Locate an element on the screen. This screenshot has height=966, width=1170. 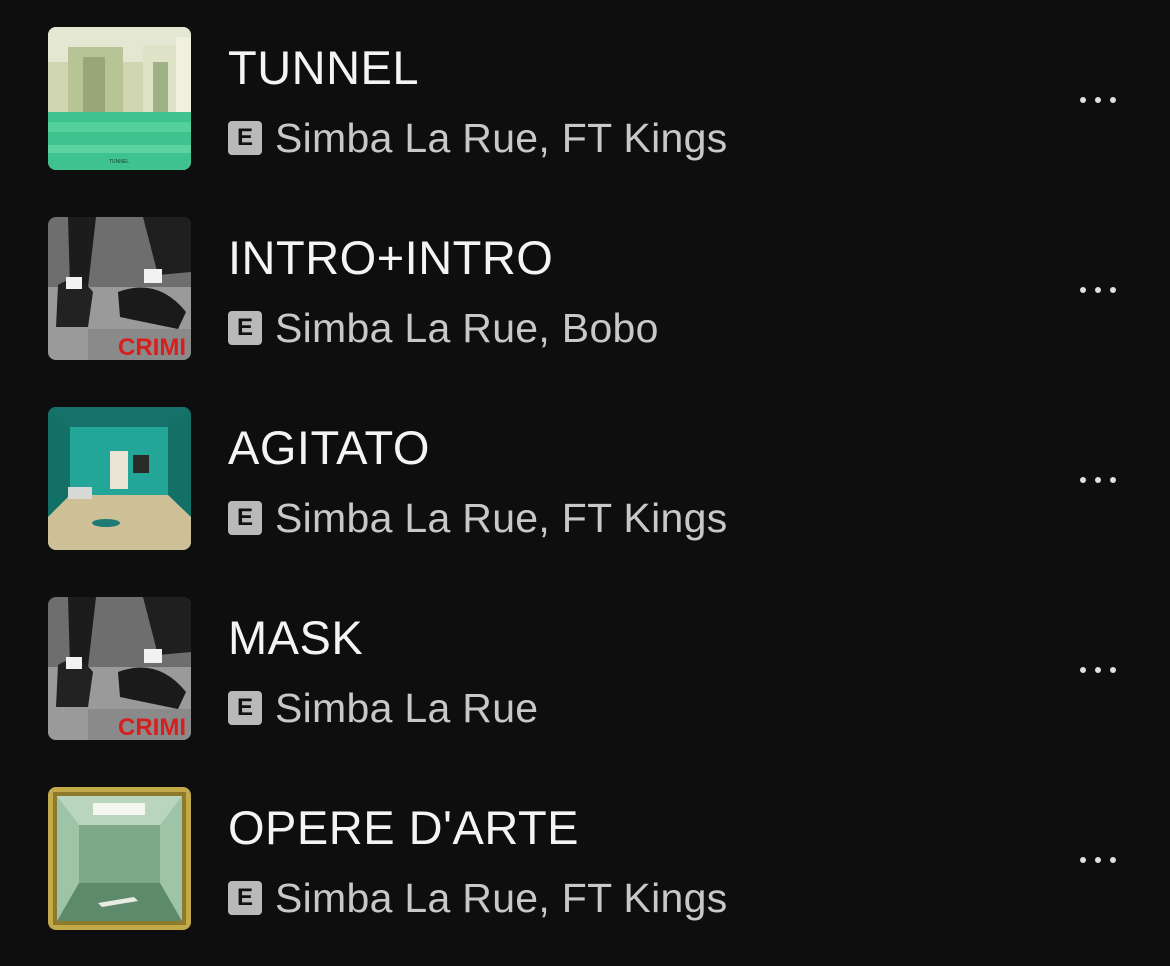
album-art-agitato is located at coordinates (119, 478).